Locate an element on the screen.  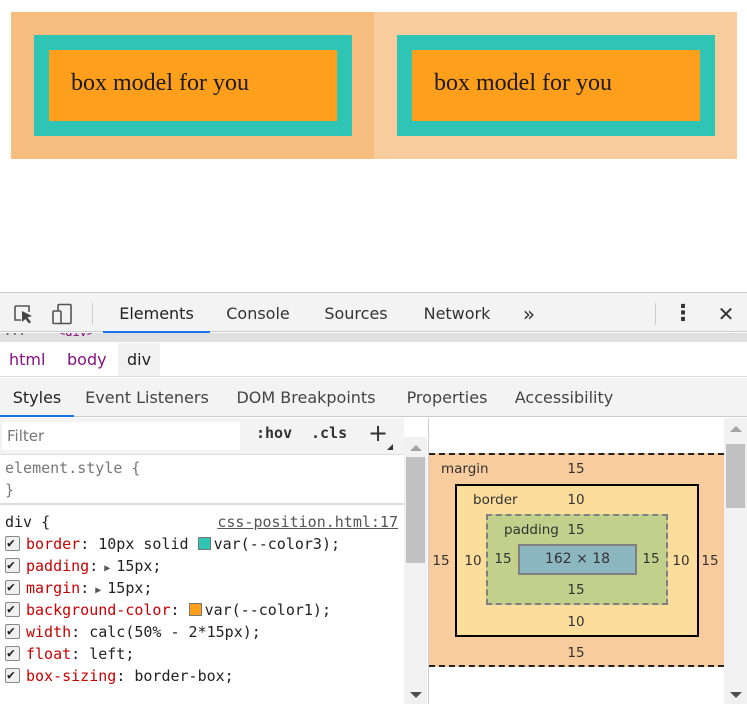
border-right: 10 is located at coordinates (681, 561).